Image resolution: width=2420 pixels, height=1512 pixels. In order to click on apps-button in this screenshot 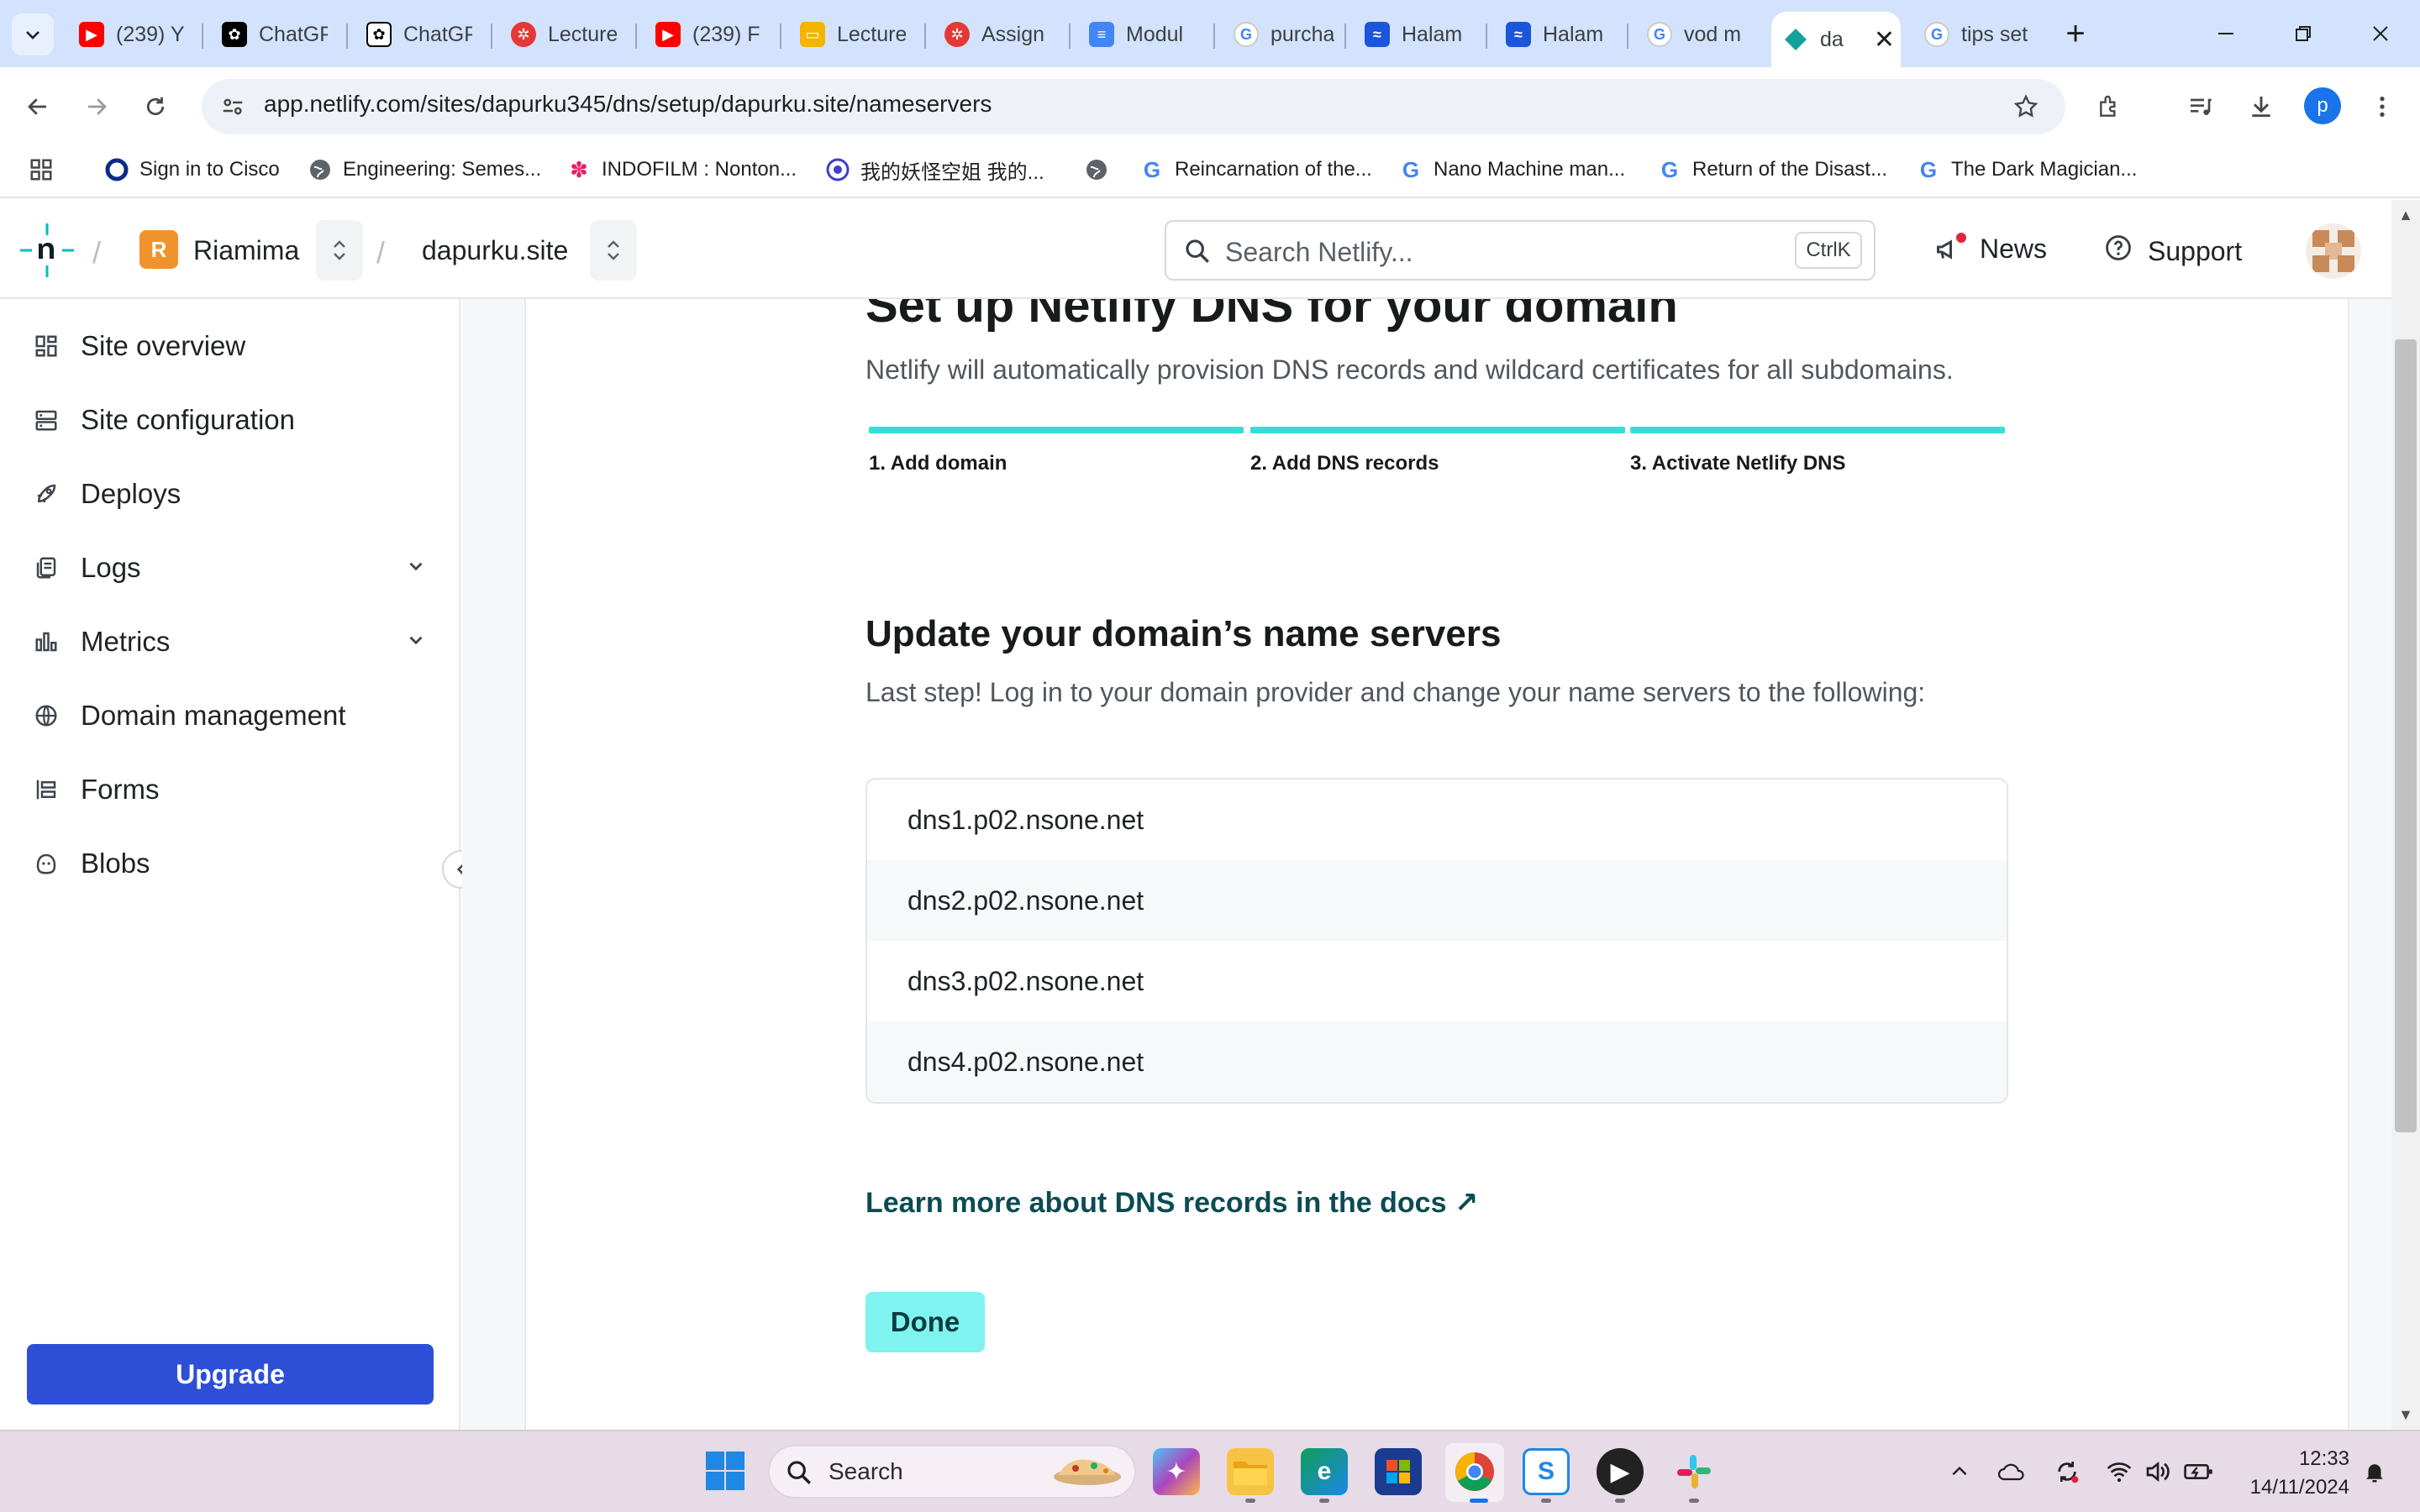, I will do `click(41, 169)`.